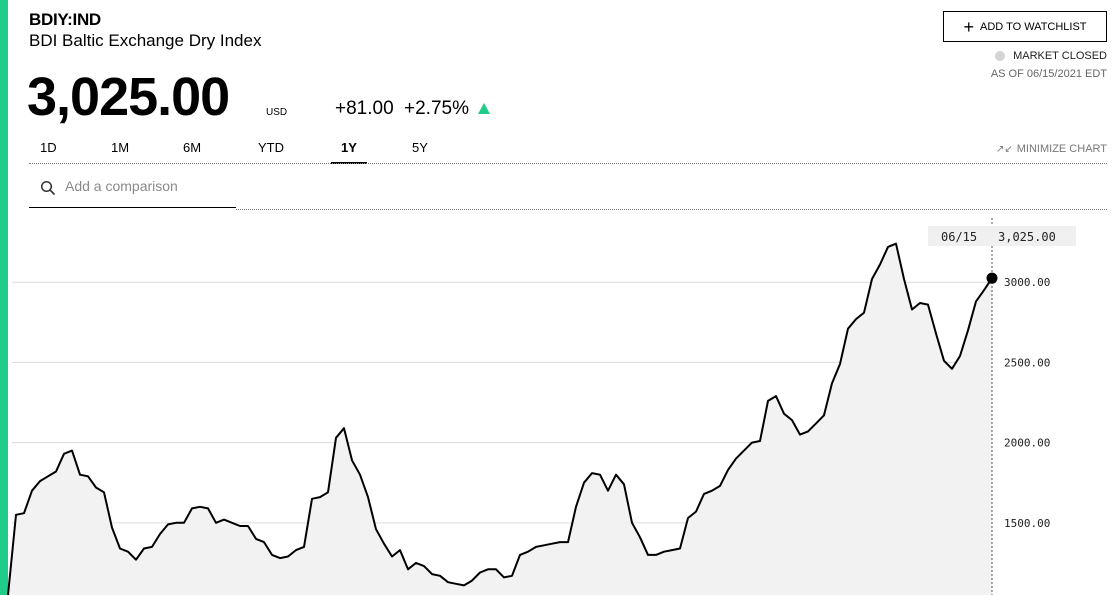 Image resolution: width=1115 pixels, height=595 pixels. I want to click on y-tick-label: 3000.00, so click(1027, 282).